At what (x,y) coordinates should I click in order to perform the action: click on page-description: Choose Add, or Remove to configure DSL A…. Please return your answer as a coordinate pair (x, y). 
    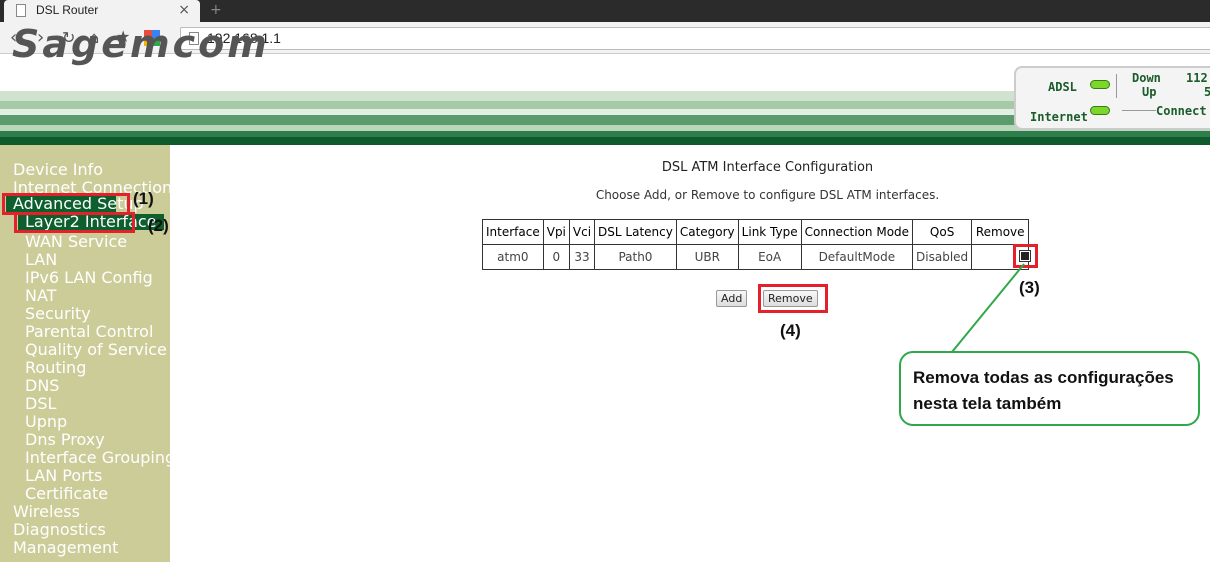
    Looking at the image, I should click on (767, 195).